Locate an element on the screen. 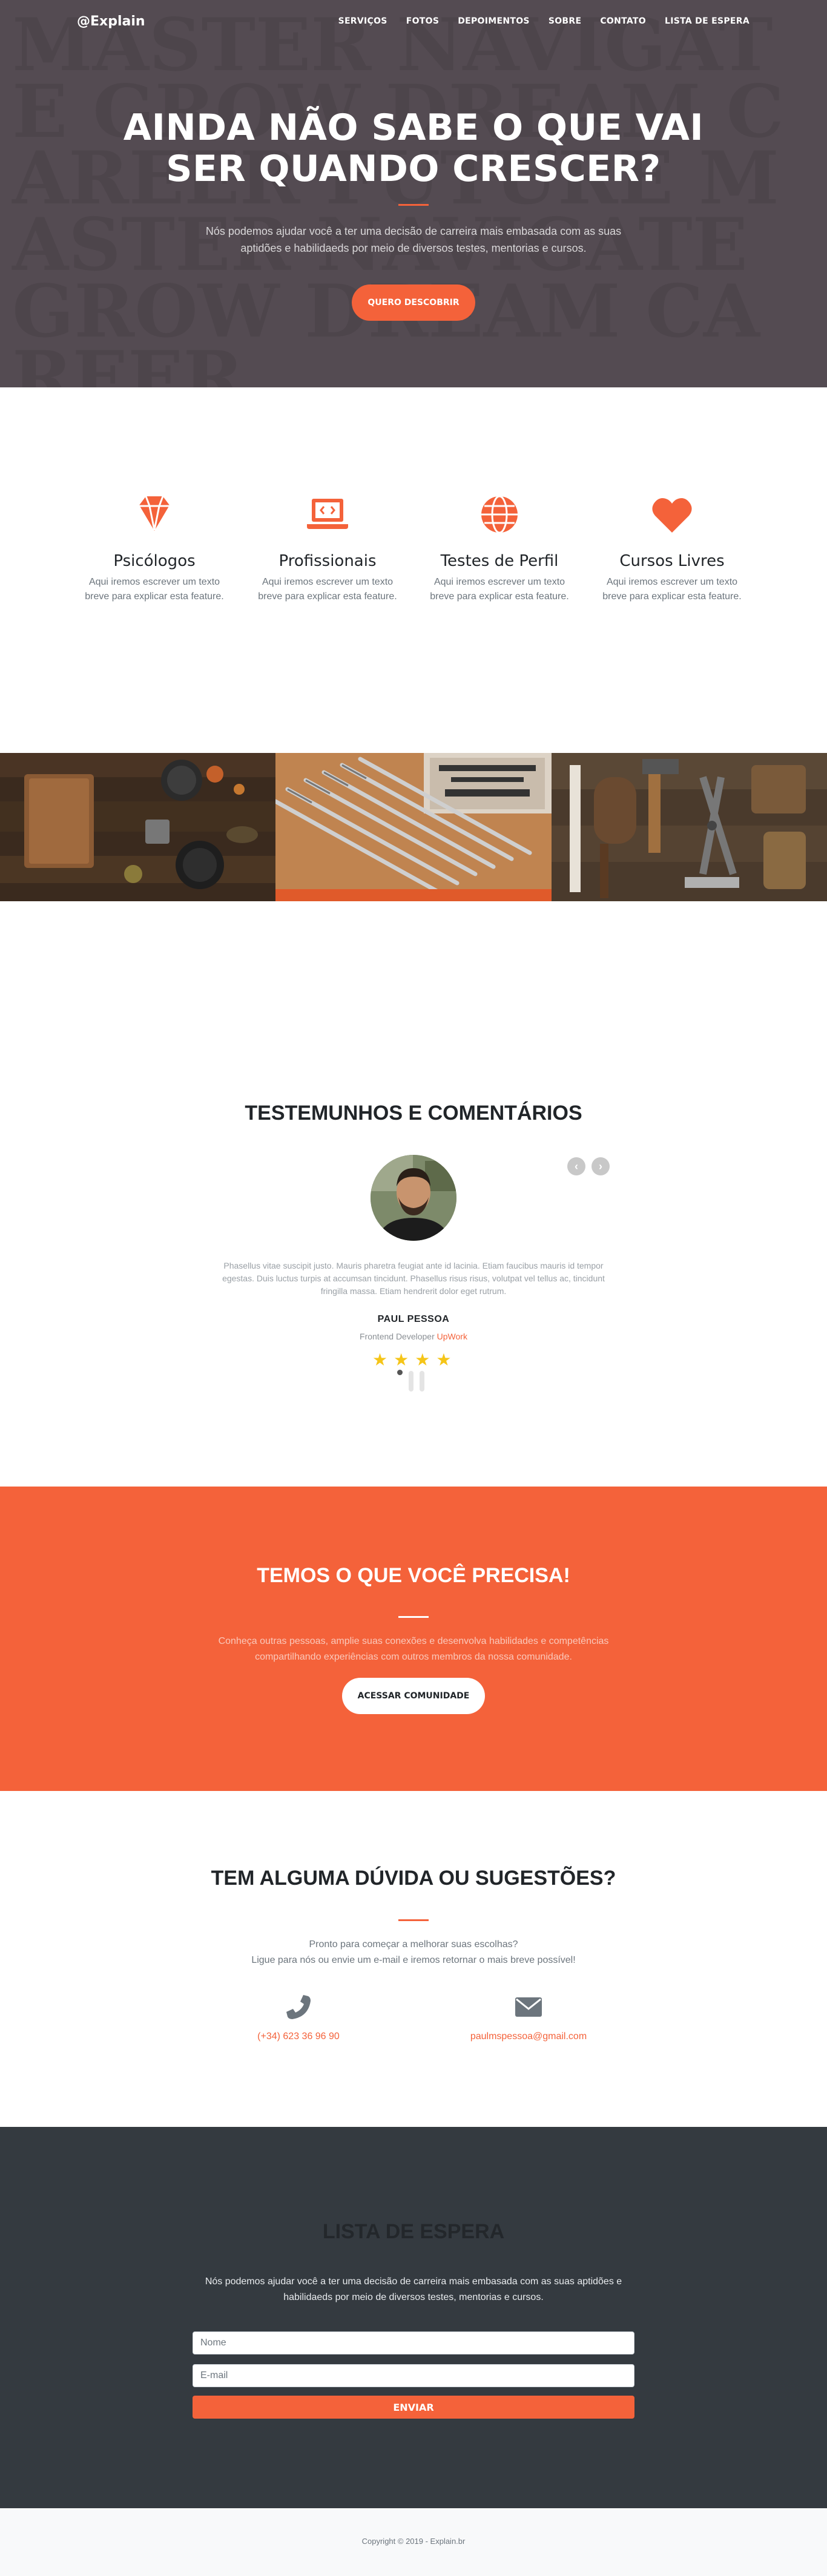 This screenshot has width=827, height=2576. contact-phone: (+34) 623 36 96 90 is located at coordinates (298, 2017).